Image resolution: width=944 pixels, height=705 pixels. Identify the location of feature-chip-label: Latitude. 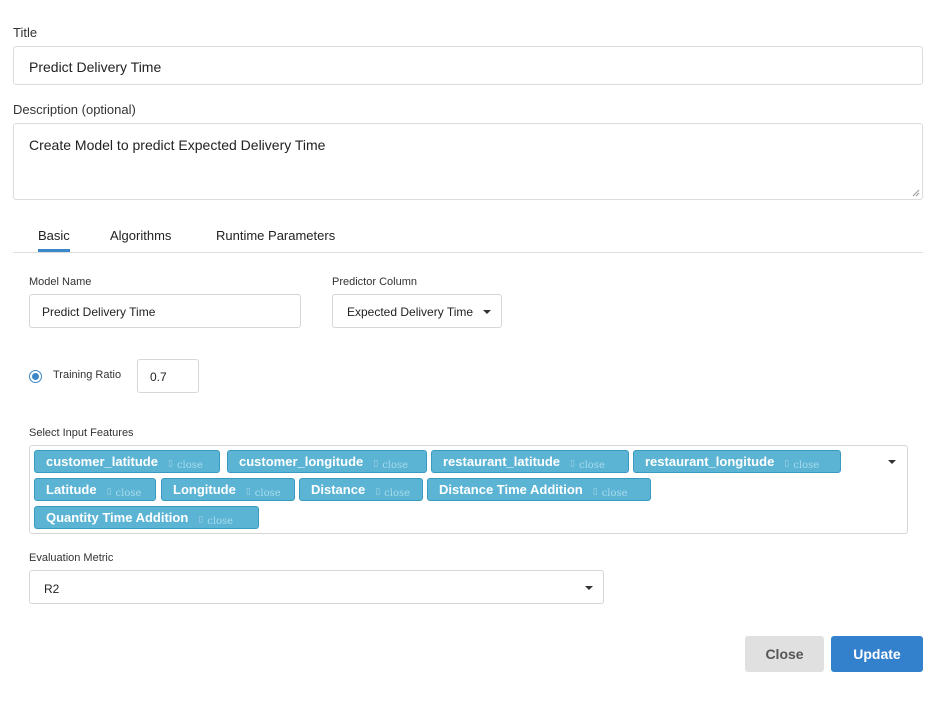
(71, 489).